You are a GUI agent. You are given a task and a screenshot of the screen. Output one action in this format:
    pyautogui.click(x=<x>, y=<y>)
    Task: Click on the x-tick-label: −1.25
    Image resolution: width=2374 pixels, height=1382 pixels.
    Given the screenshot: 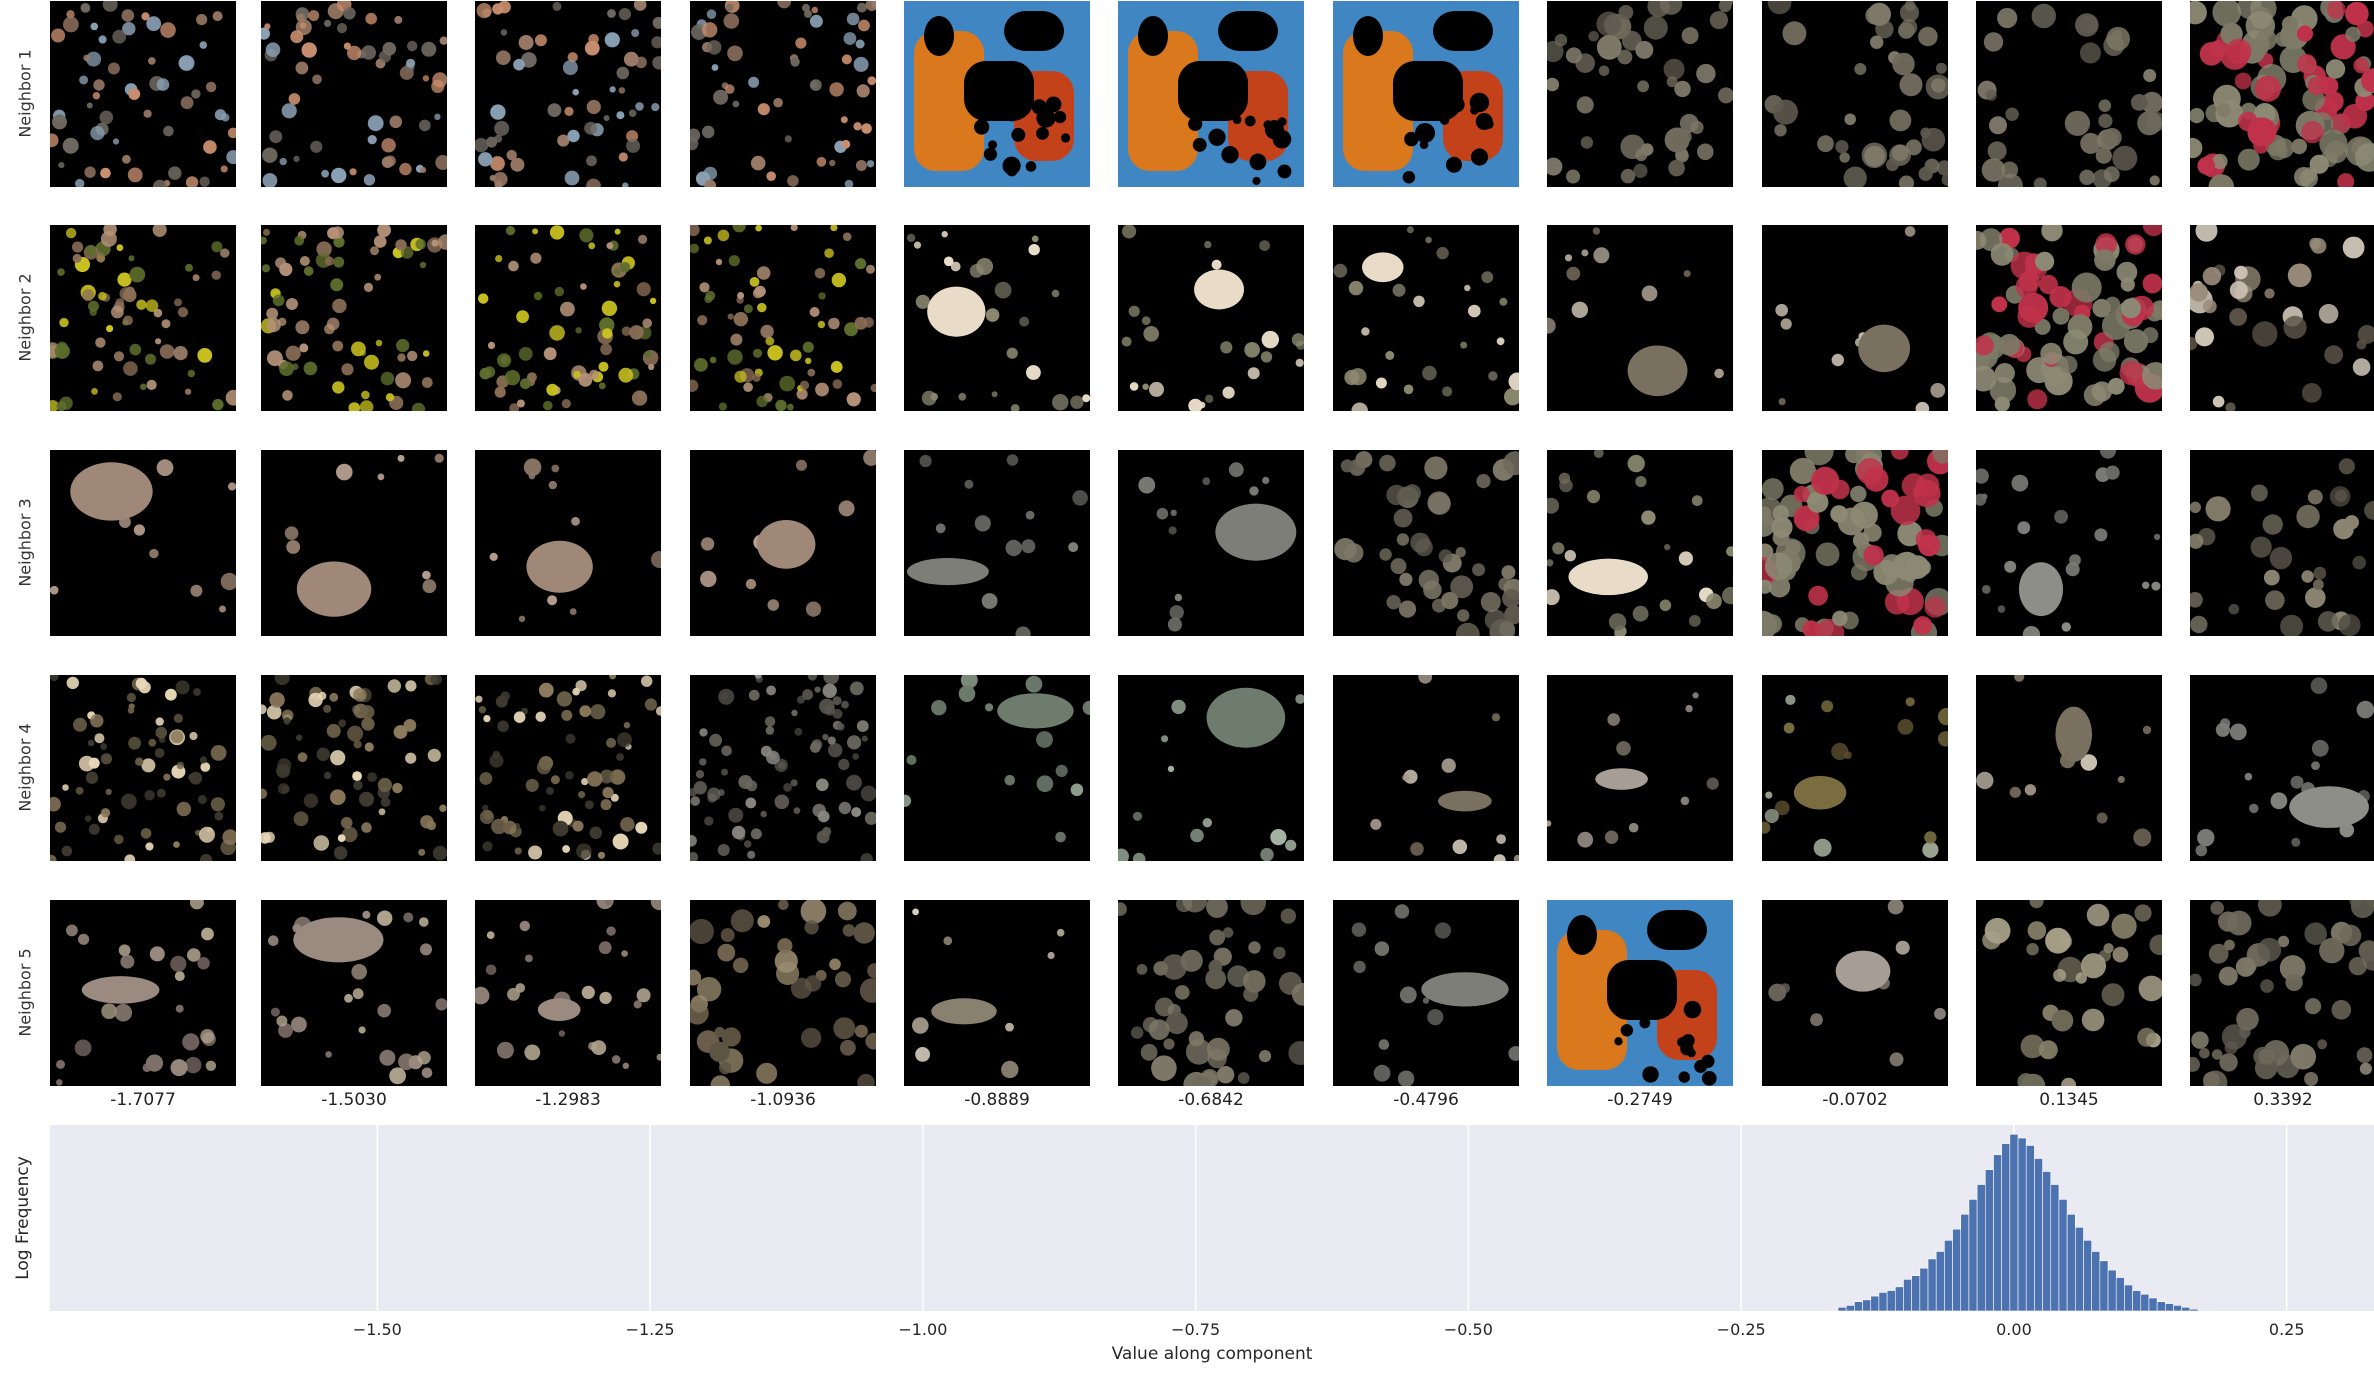 What is the action you would take?
    pyautogui.click(x=650, y=1329)
    